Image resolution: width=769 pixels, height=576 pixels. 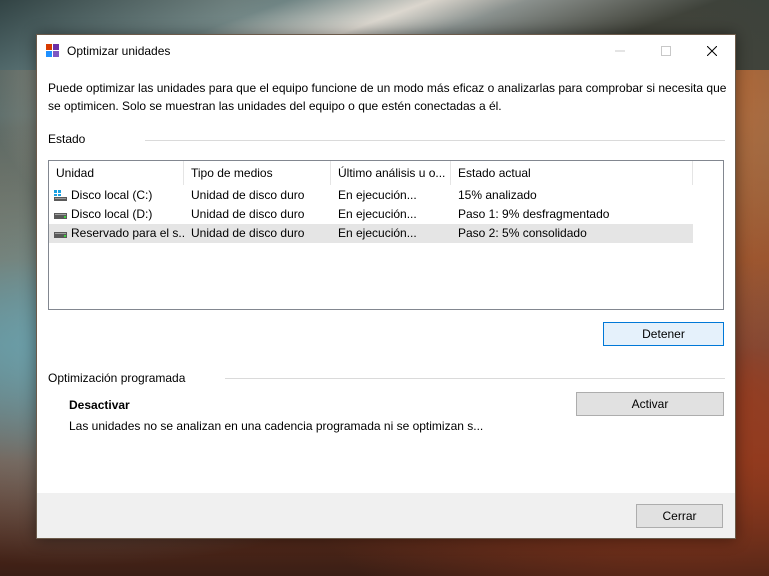 I want to click on stop-button: Detener, so click(x=663, y=334).